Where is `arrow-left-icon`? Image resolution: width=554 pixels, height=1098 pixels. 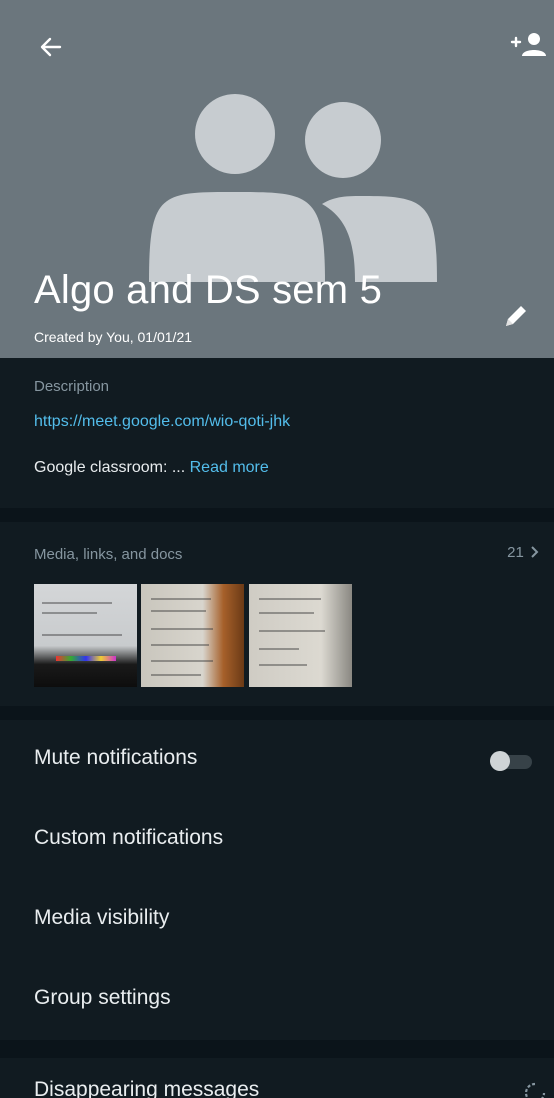
arrow-left-icon is located at coordinates (51, 47).